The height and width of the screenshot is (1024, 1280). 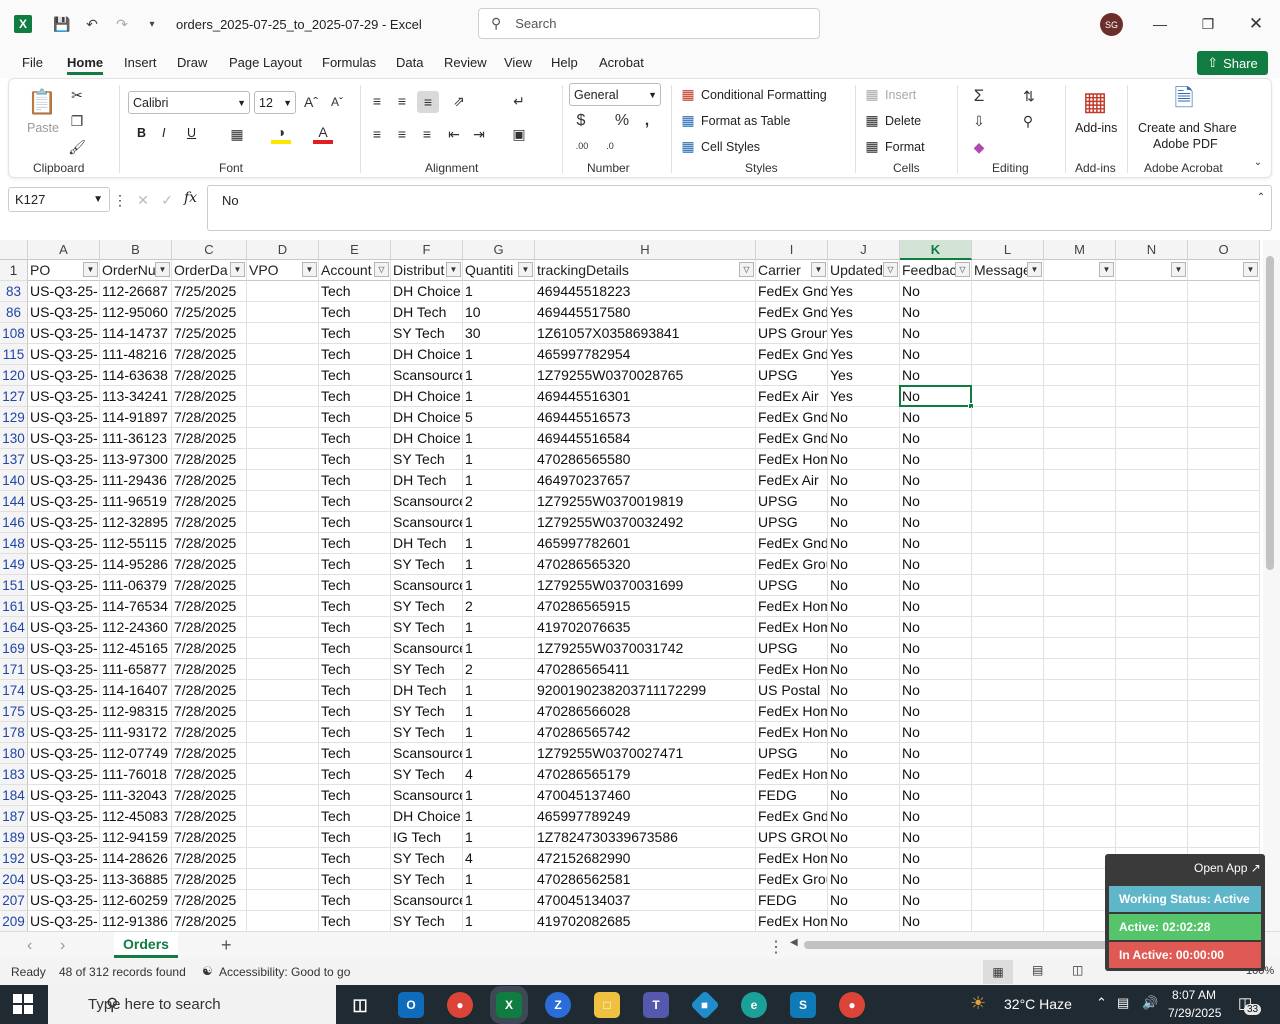 What do you see at coordinates (14, 375) in the screenshot?
I see `row-header: 120` at bounding box center [14, 375].